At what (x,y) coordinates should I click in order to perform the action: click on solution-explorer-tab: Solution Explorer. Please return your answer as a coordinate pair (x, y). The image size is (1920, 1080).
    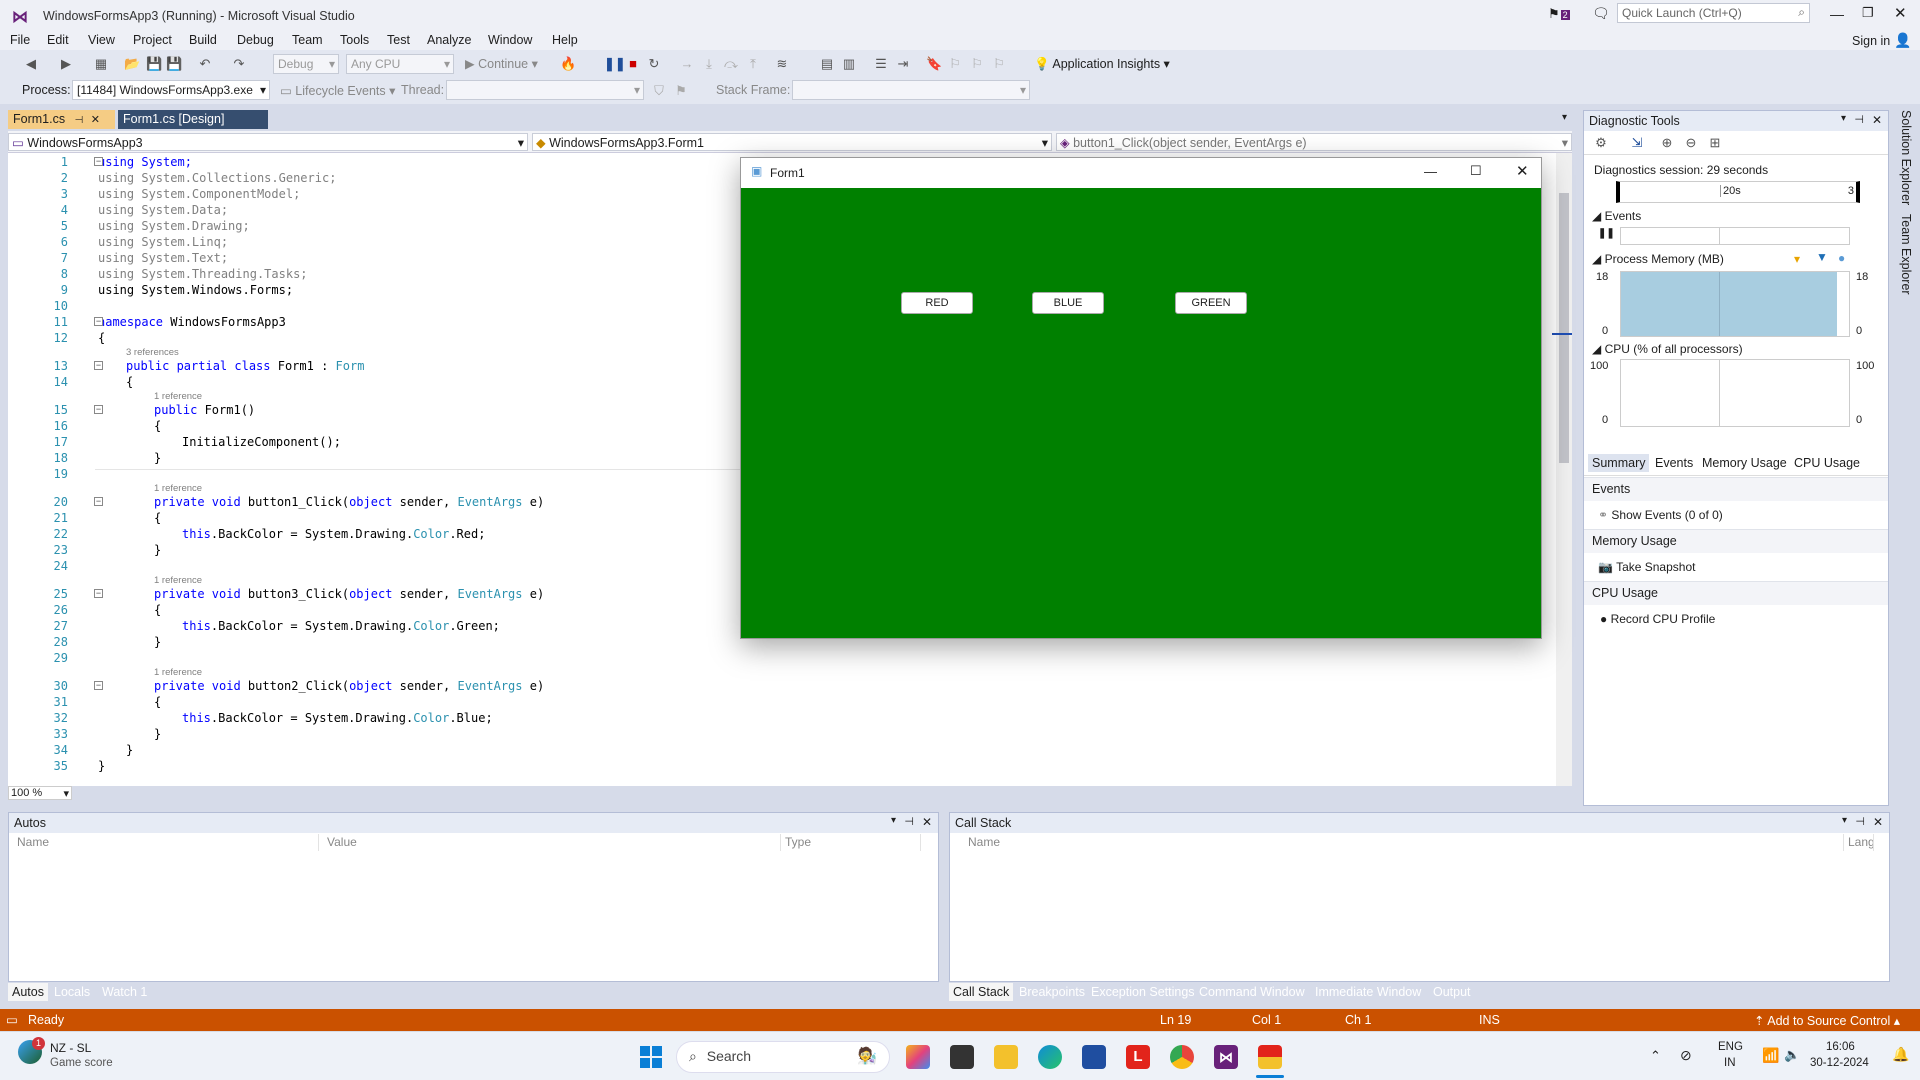
    Looking at the image, I should click on (1906, 157).